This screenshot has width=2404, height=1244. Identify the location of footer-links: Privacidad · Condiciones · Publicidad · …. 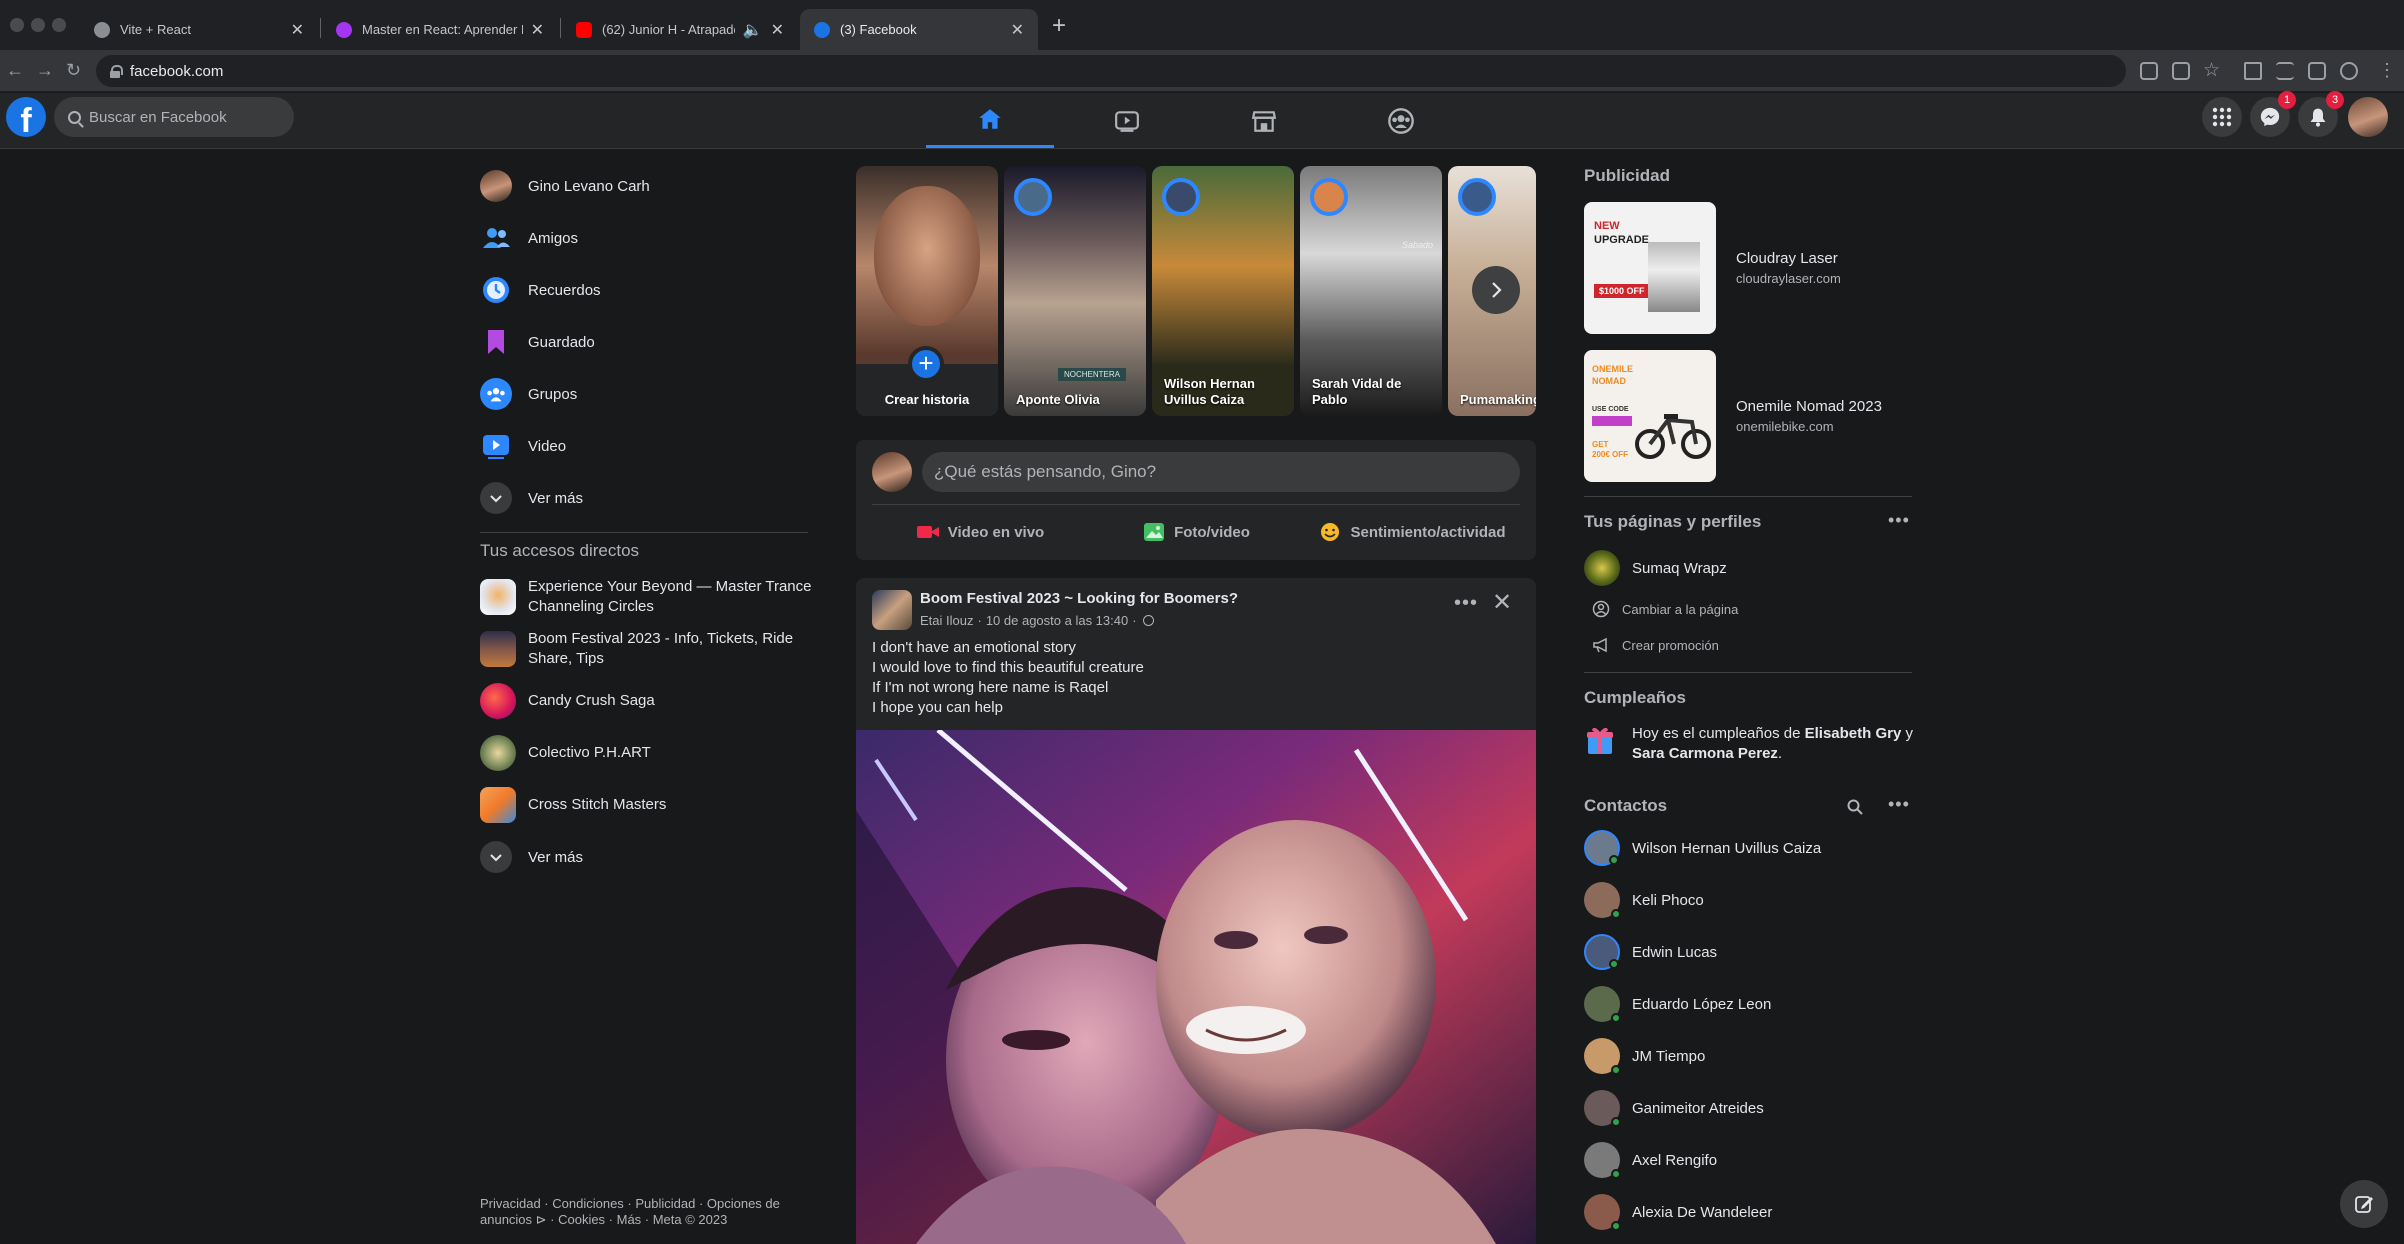
(645, 1212).